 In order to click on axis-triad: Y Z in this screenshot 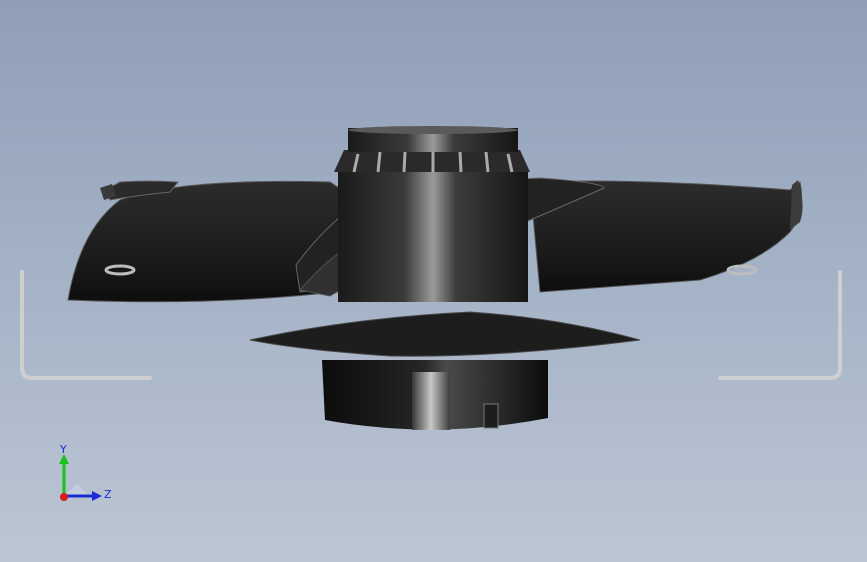, I will do `click(85, 472)`.